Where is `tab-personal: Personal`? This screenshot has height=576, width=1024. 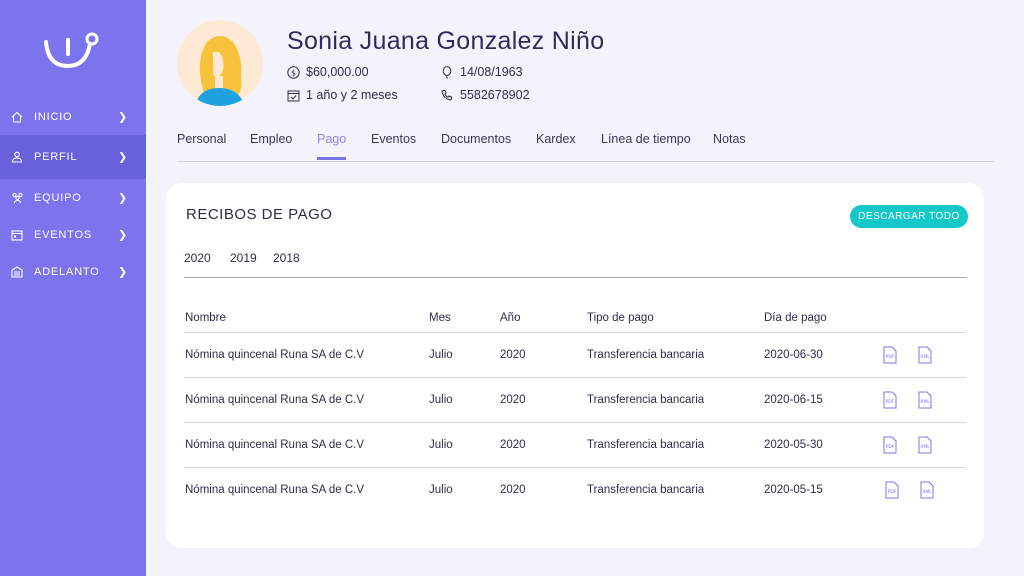
tab-personal: Personal is located at coordinates (201, 144).